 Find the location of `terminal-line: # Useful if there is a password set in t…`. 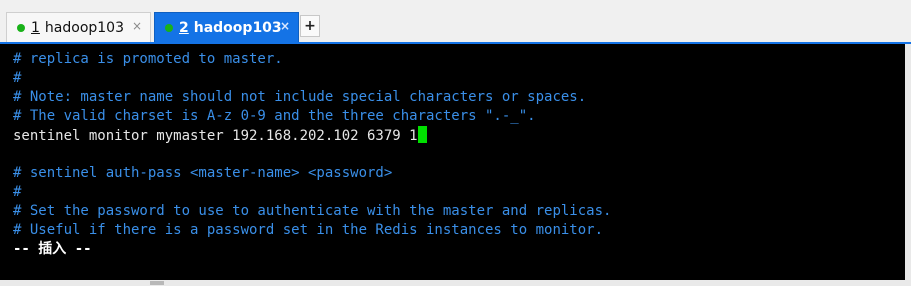

terminal-line: # Useful if there is a password set in t… is located at coordinates (308, 230).